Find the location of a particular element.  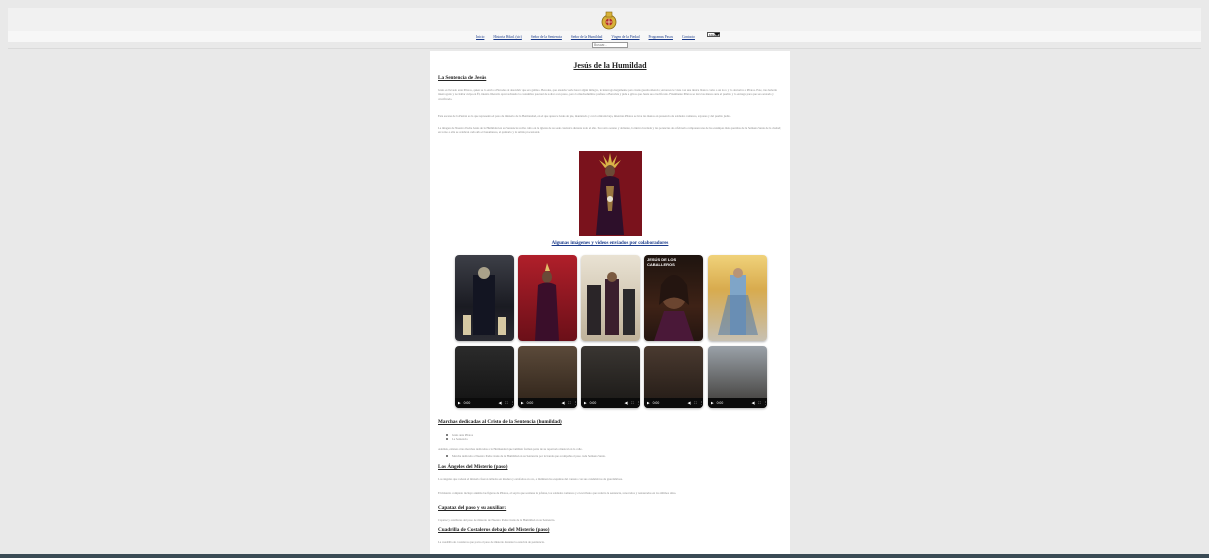

gallery-image: JESÚS DE LOS CABALLEROS is located at coordinates (673, 298).